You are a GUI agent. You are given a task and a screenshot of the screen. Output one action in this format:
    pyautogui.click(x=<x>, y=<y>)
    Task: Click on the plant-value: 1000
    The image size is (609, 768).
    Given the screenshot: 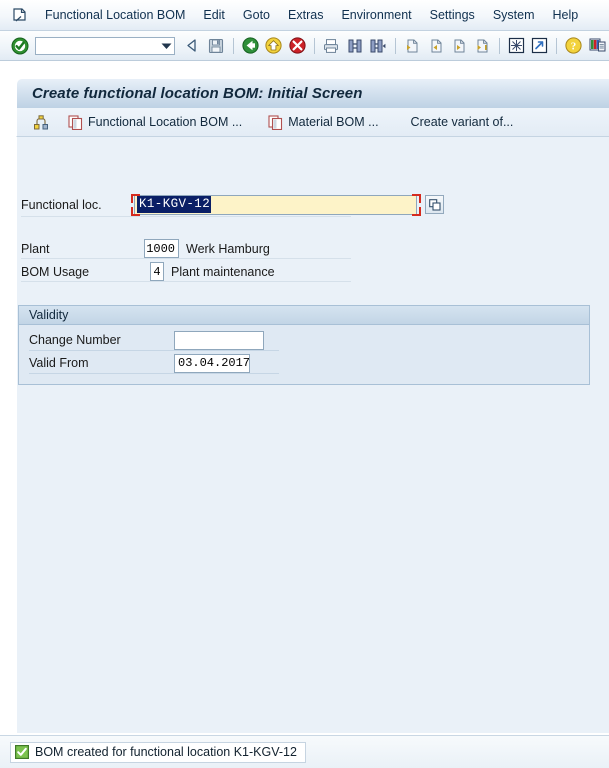 What is the action you would take?
    pyautogui.click(x=160, y=248)
    